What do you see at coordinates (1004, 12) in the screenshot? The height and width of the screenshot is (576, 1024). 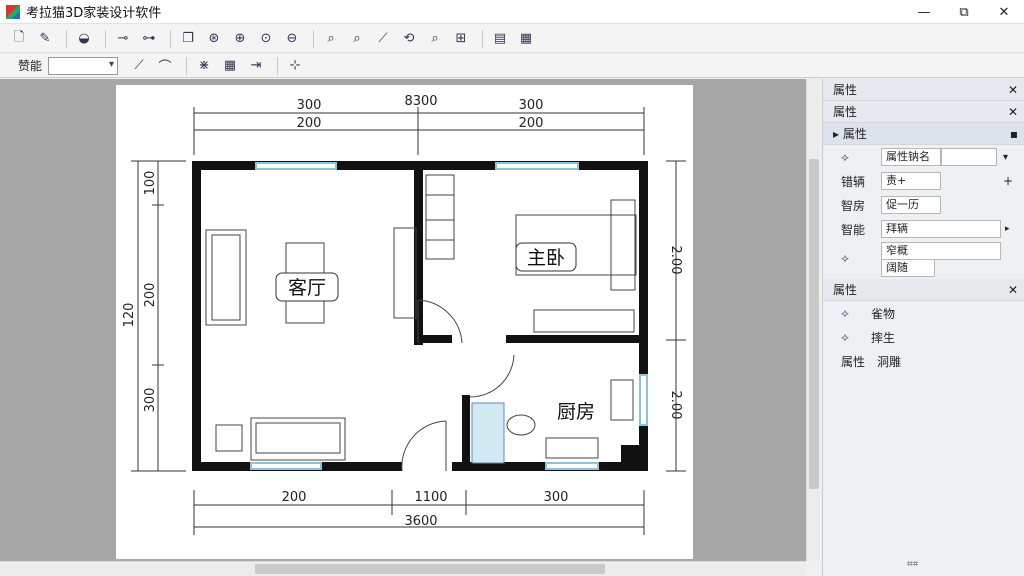 I see `close-button: ✕` at bounding box center [1004, 12].